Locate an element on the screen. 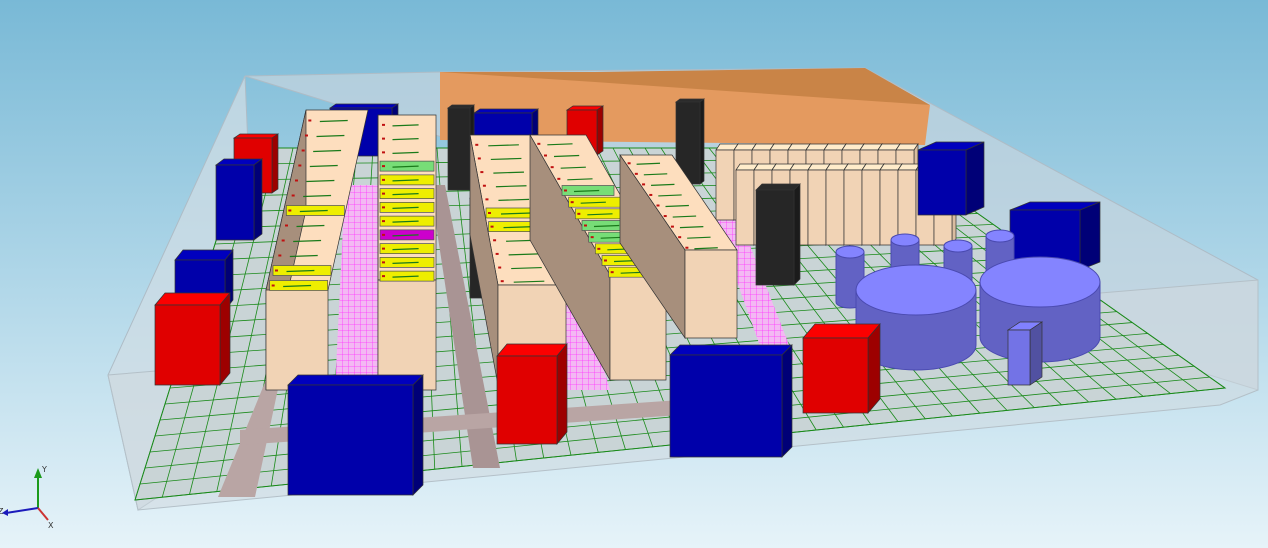 This screenshot has width=1268, height=548. crac-front-2-top is located at coordinates (841, 331).